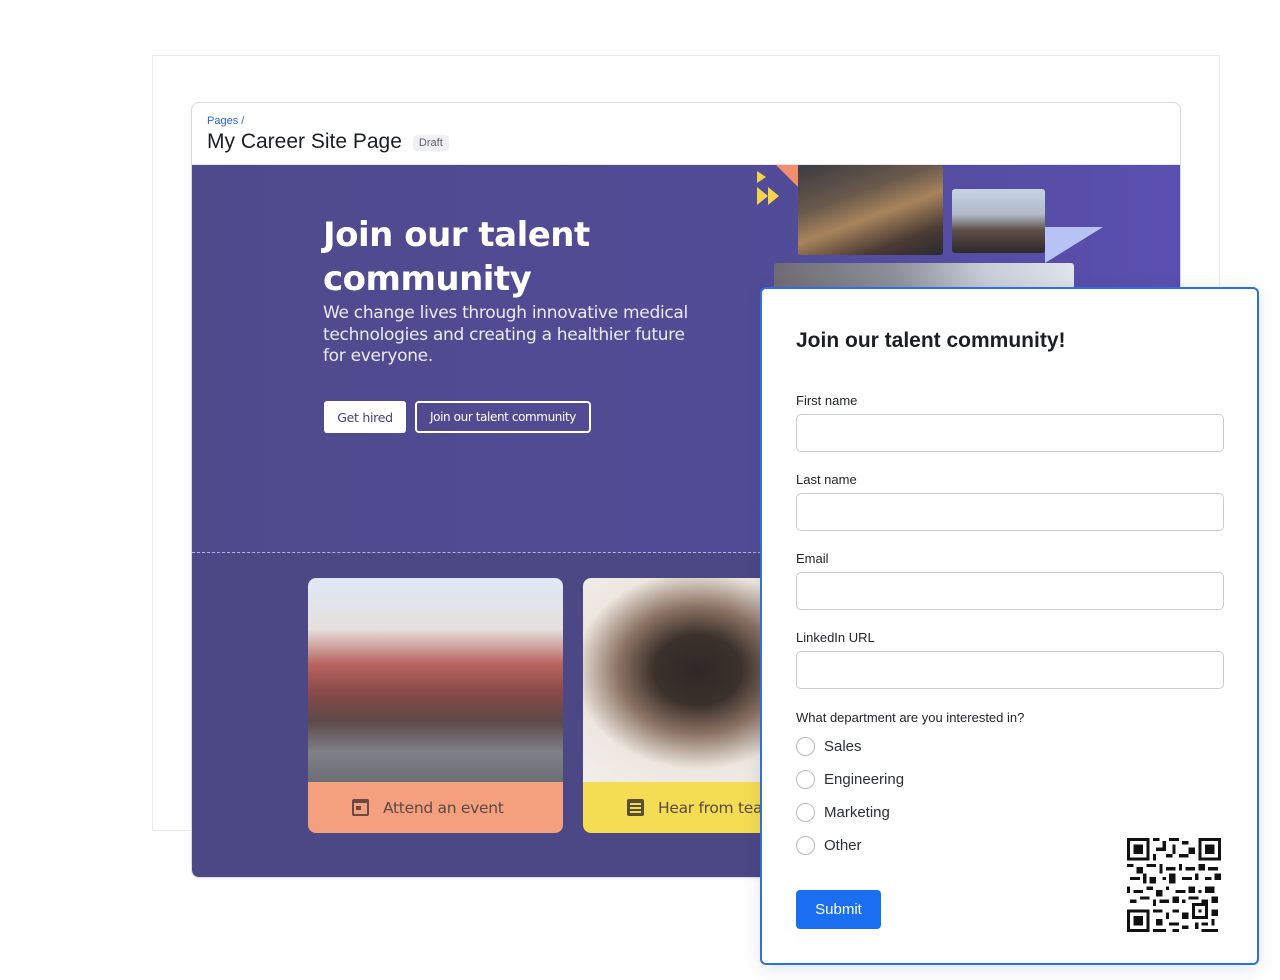  What do you see at coordinates (443, 807) in the screenshot?
I see `card-label: Attend an event` at bounding box center [443, 807].